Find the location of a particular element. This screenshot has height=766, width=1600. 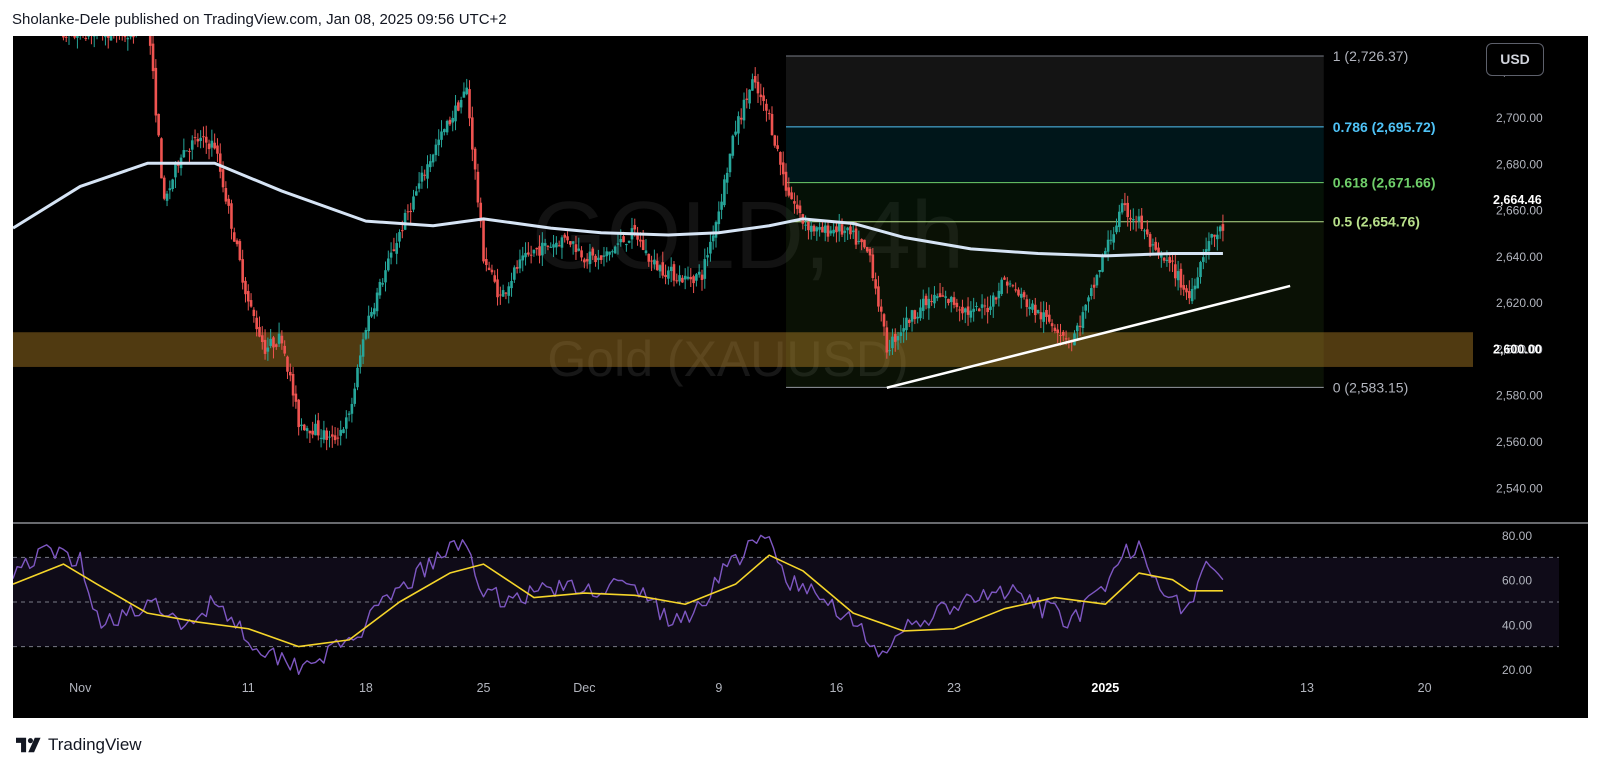

price-axis-tick: 2,620.00 is located at coordinates (1519, 303).